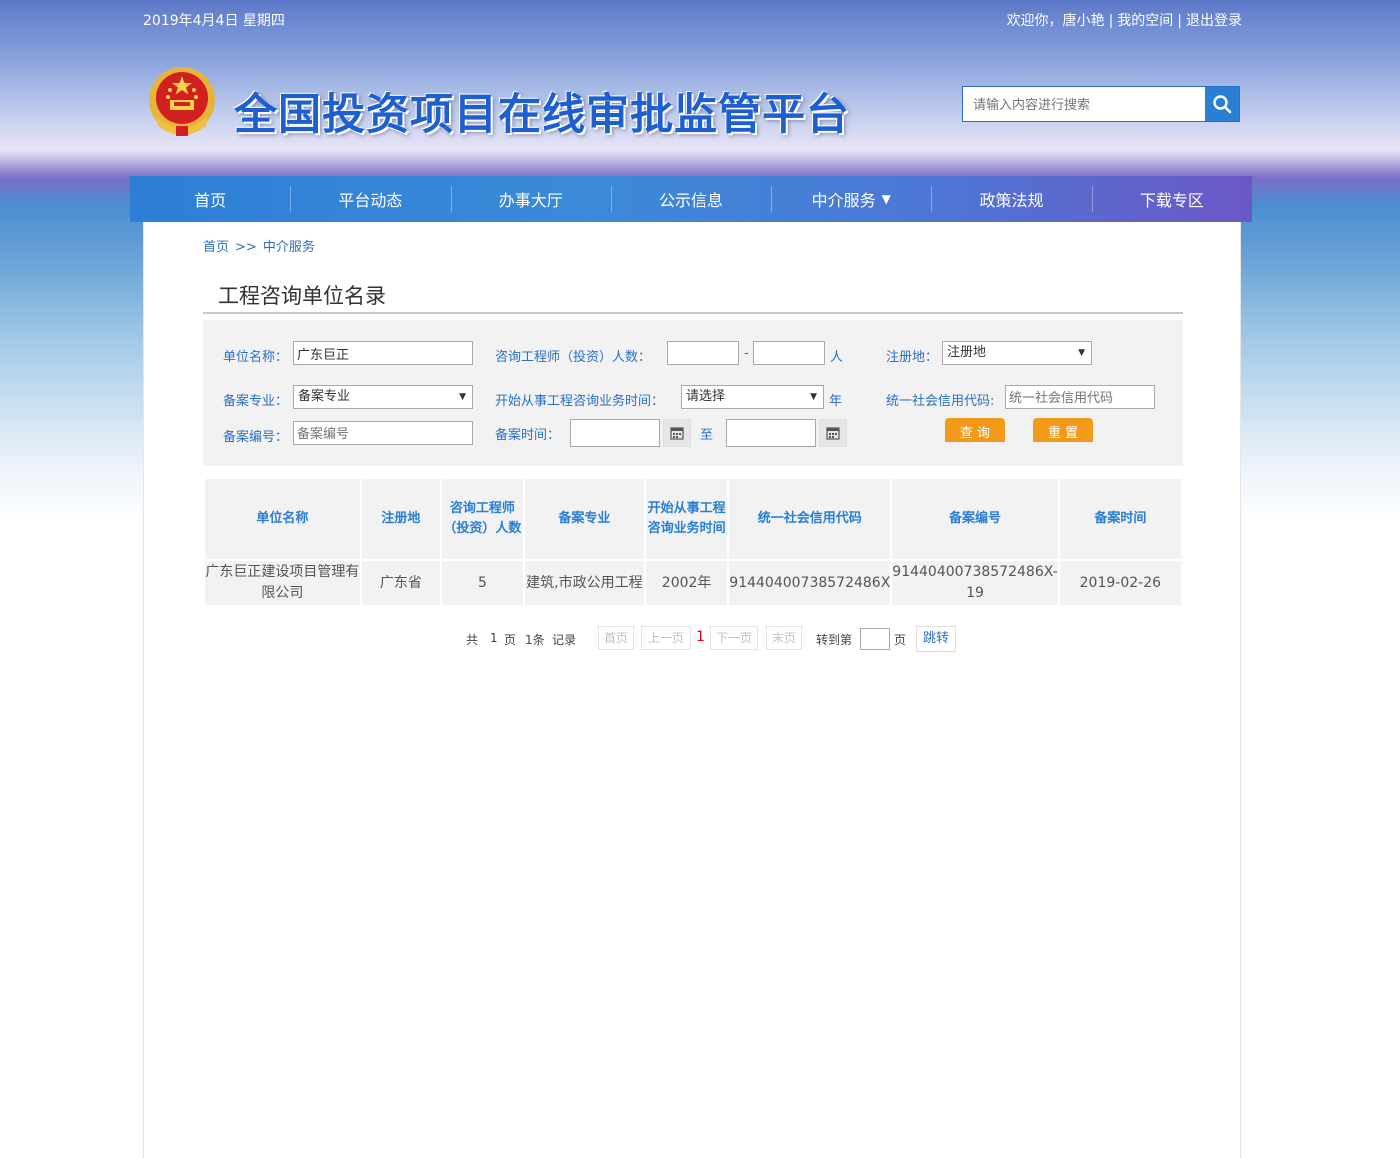 The width and height of the screenshot is (1400, 1158). I want to click on specialty-select: 备案专业 ▼, so click(383, 397).